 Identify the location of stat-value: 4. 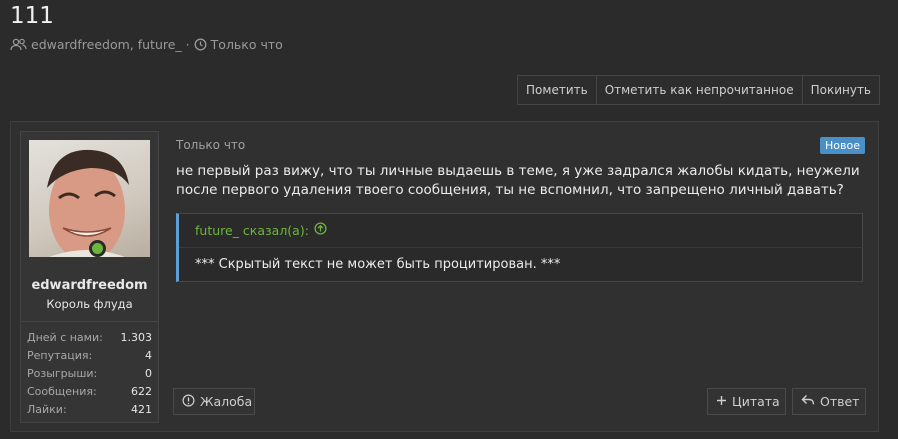
(148, 355).